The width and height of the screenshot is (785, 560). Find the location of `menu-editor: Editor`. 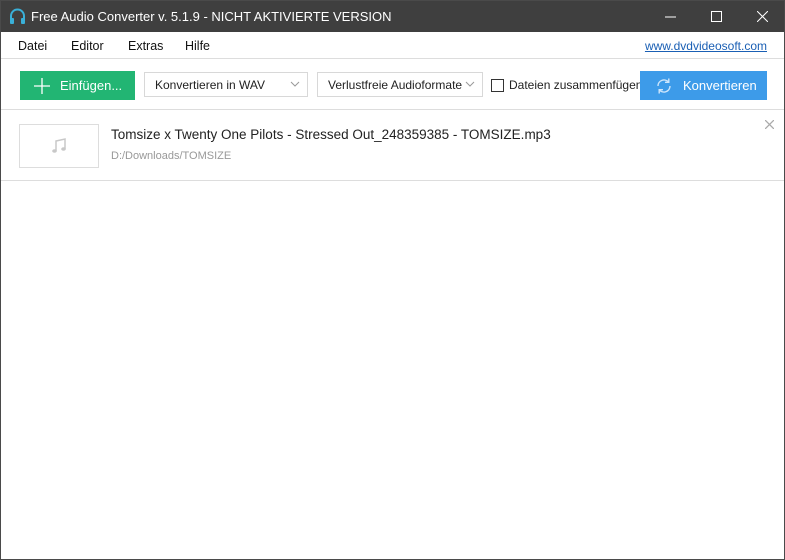

menu-editor: Editor is located at coordinates (87, 46).